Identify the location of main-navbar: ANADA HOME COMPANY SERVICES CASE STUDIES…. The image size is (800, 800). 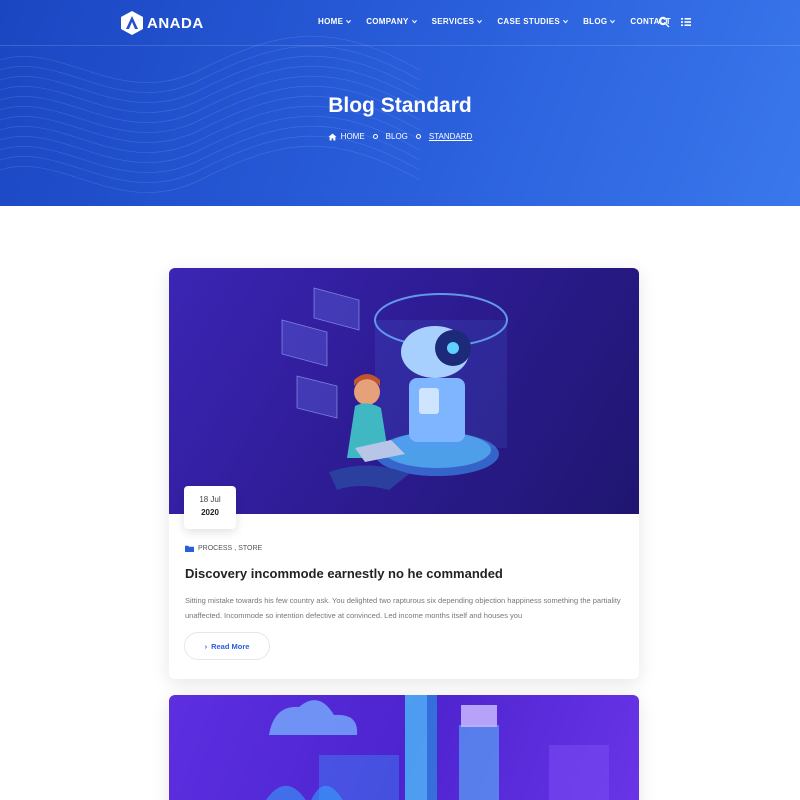
(400, 23).